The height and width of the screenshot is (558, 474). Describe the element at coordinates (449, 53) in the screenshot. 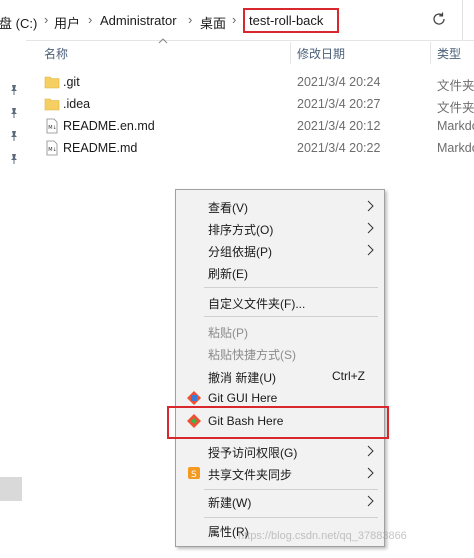

I see `column-header-type: 类型` at that location.